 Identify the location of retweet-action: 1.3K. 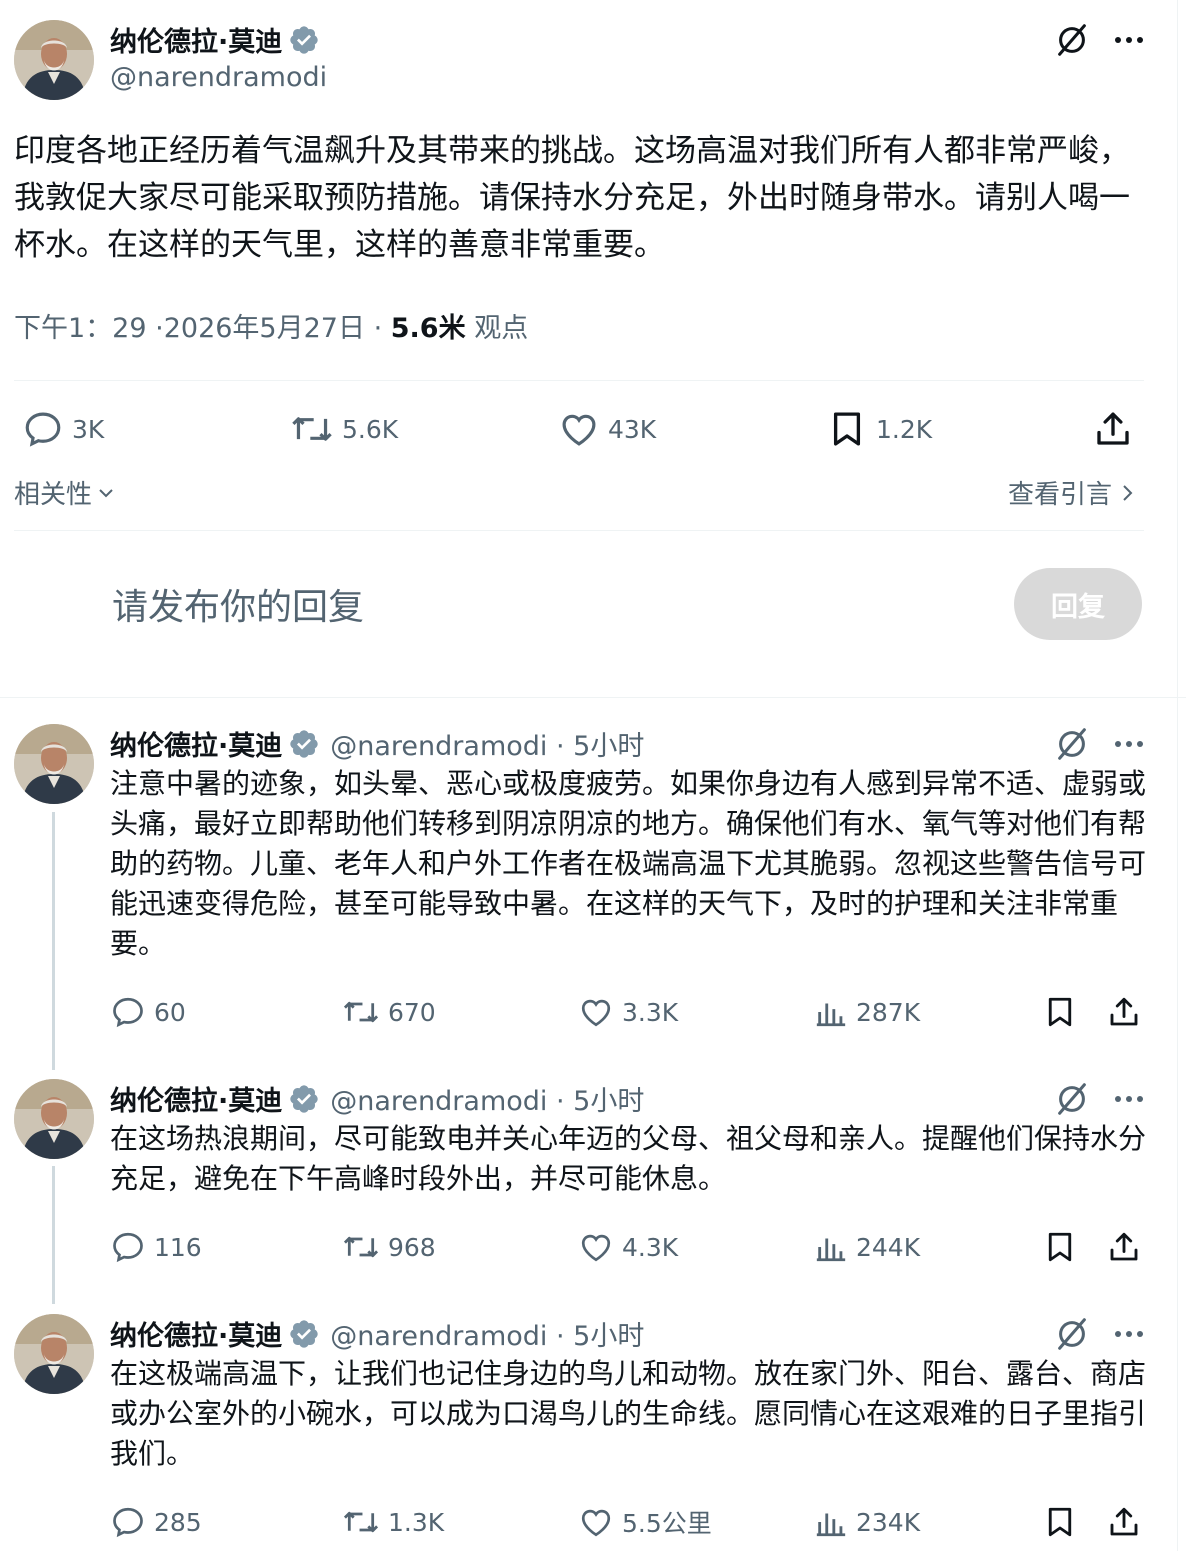
(393, 1522).